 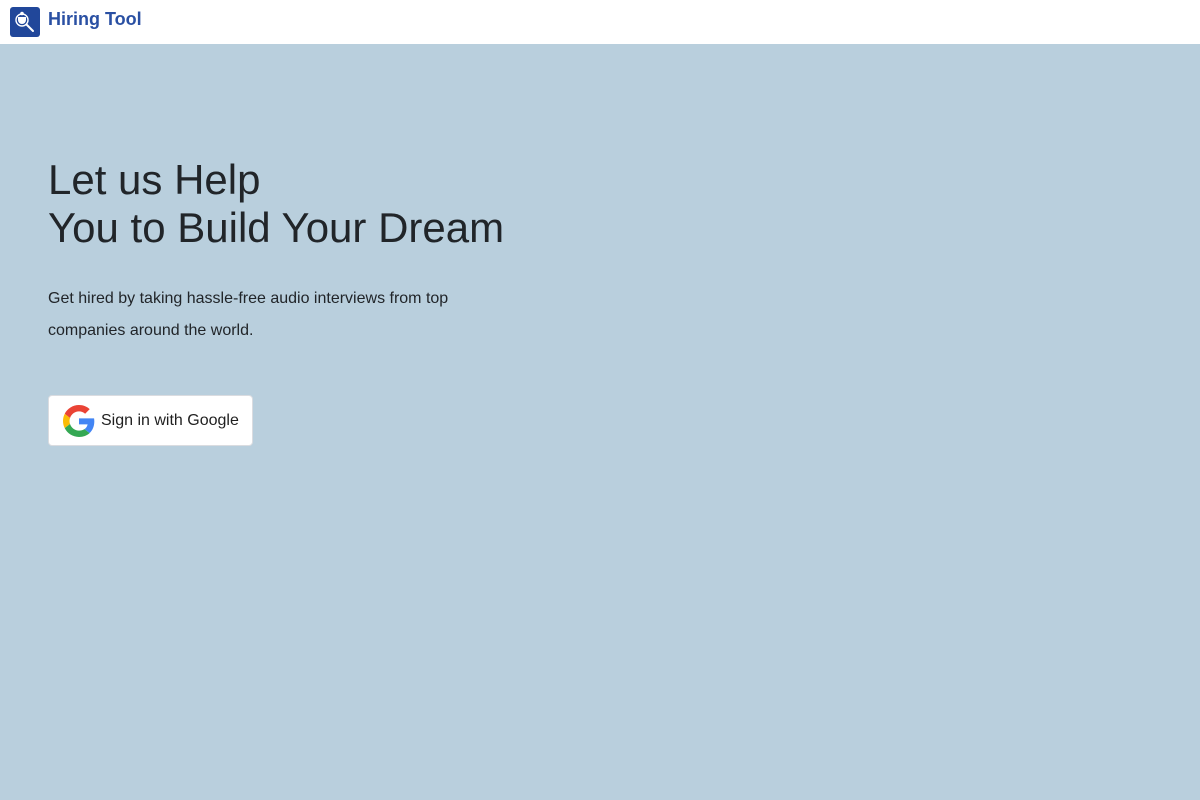 What do you see at coordinates (79, 420) in the screenshot?
I see `google-icon` at bounding box center [79, 420].